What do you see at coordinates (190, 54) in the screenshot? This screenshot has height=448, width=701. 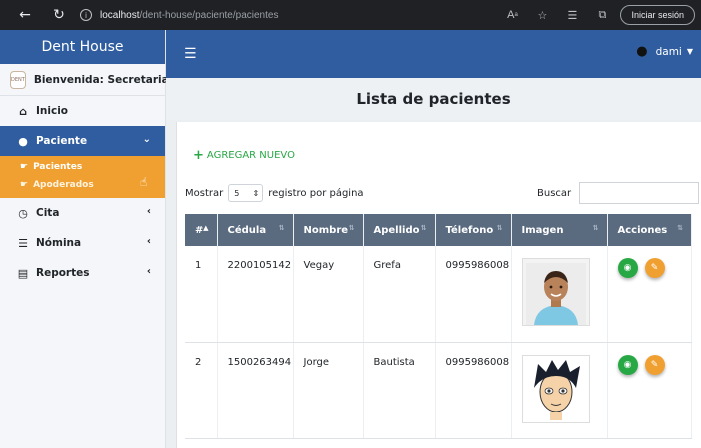 I see `hamburger-menu-icon: ☰` at bounding box center [190, 54].